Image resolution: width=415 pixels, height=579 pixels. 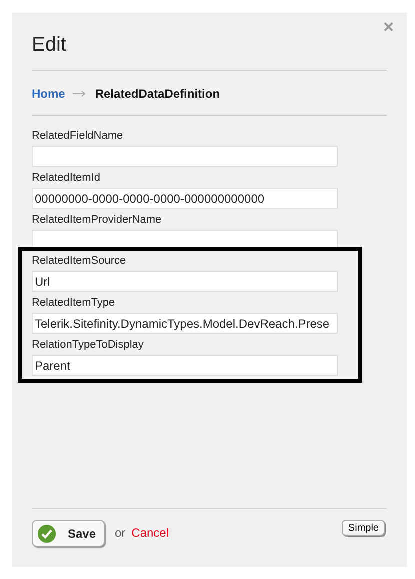 I want to click on field-label: RelatedItemProviderName, so click(x=97, y=220).